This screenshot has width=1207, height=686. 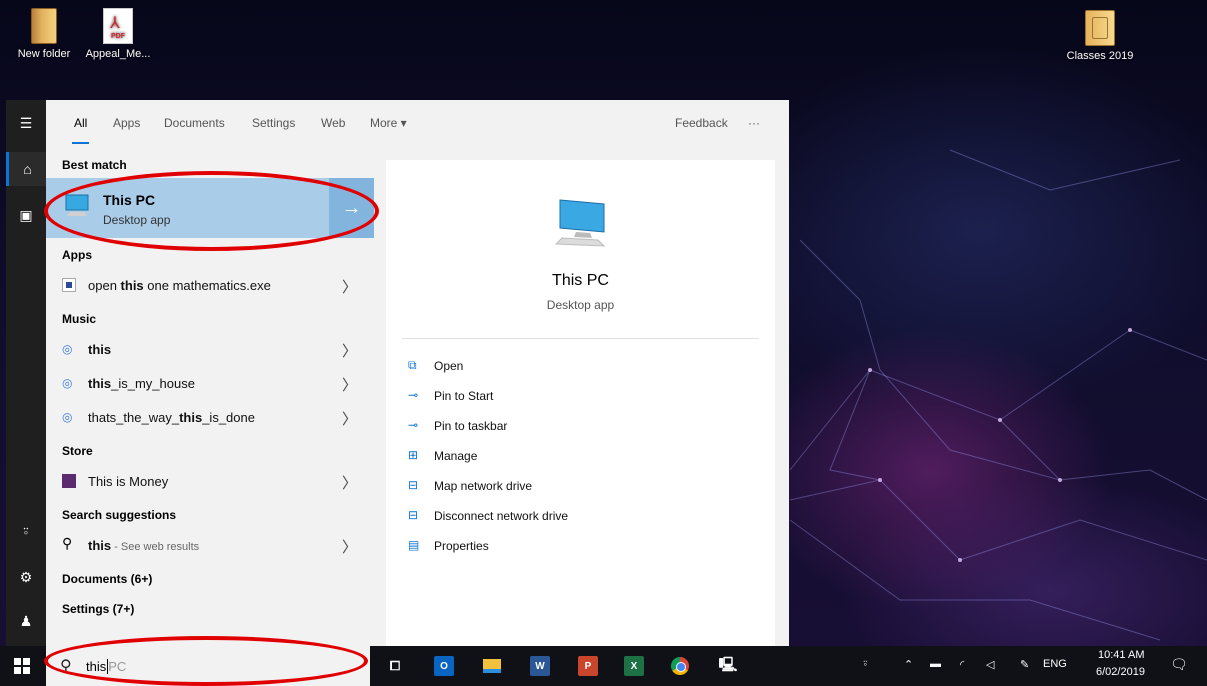 I want to click on list-item: open this one mathematics.exe 〉, so click(x=210, y=285).